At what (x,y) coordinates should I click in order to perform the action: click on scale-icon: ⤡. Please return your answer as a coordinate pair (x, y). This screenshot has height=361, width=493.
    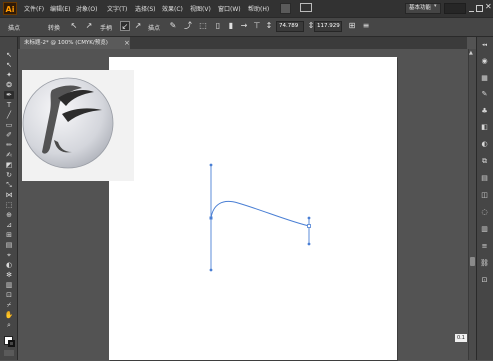
    Looking at the image, I should click on (9, 185).